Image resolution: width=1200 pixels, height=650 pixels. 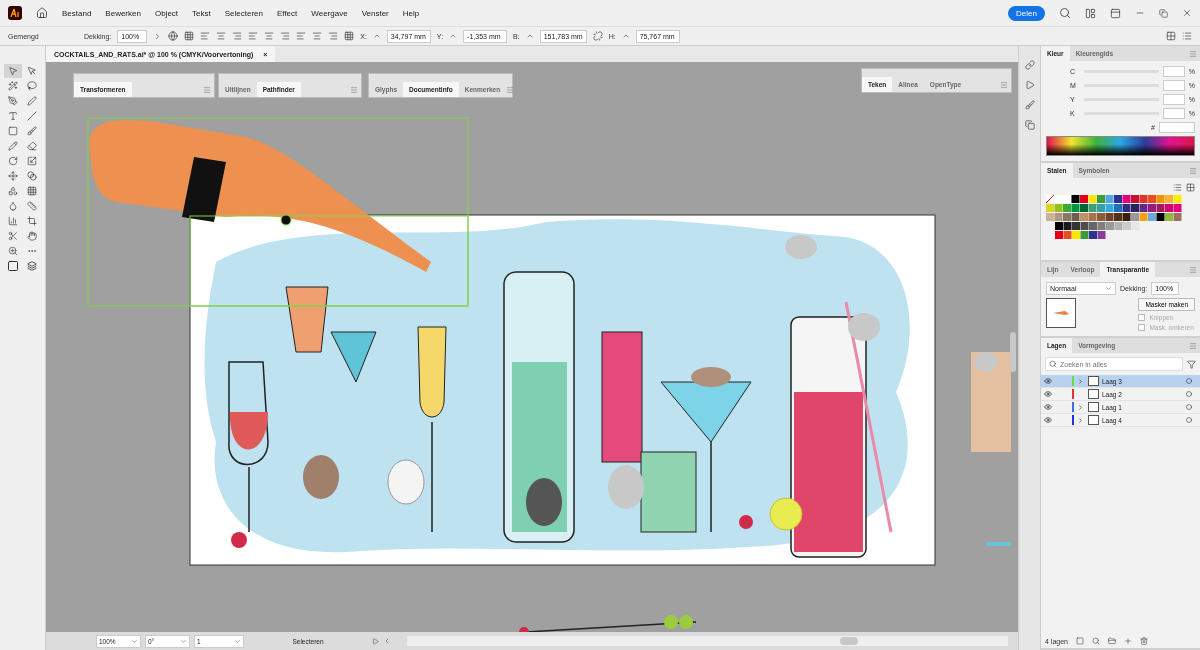 I want to click on list-icon, so click(x=1187, y=36).